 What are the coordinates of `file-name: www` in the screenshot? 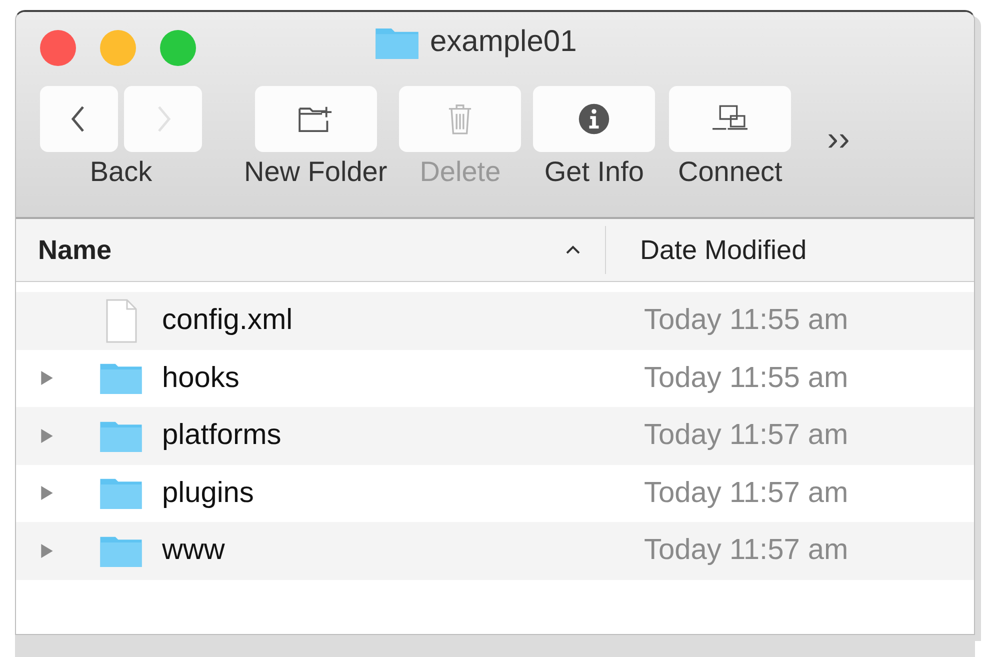 It's located at (193, 551).